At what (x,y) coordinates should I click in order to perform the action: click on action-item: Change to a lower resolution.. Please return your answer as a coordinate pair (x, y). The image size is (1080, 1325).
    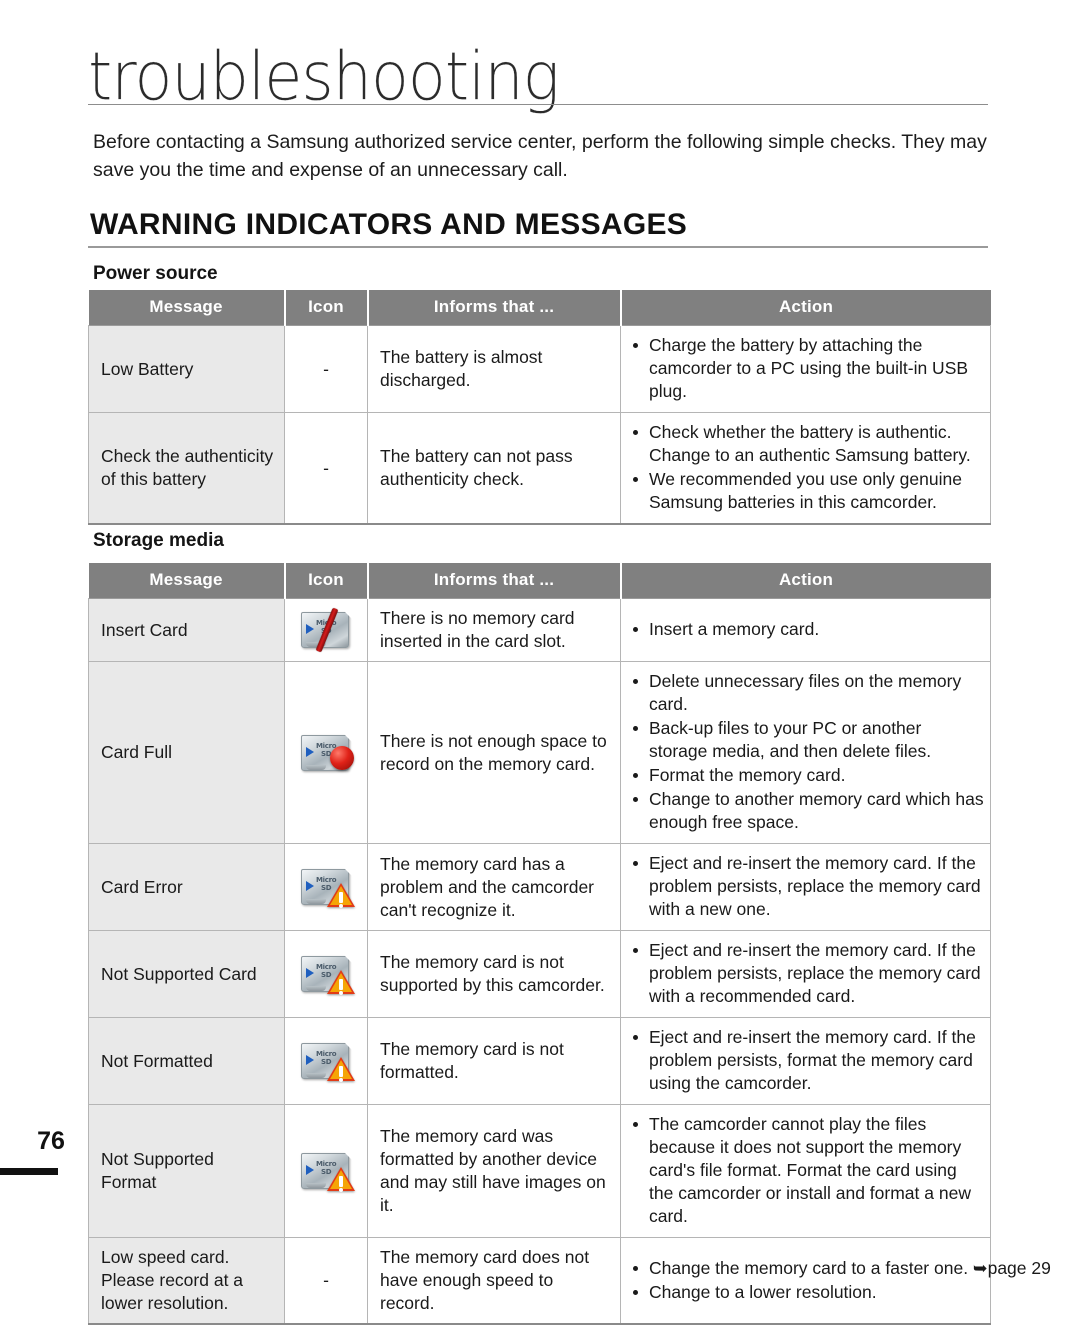
    Looking at the image, I should click on (806, 1292).